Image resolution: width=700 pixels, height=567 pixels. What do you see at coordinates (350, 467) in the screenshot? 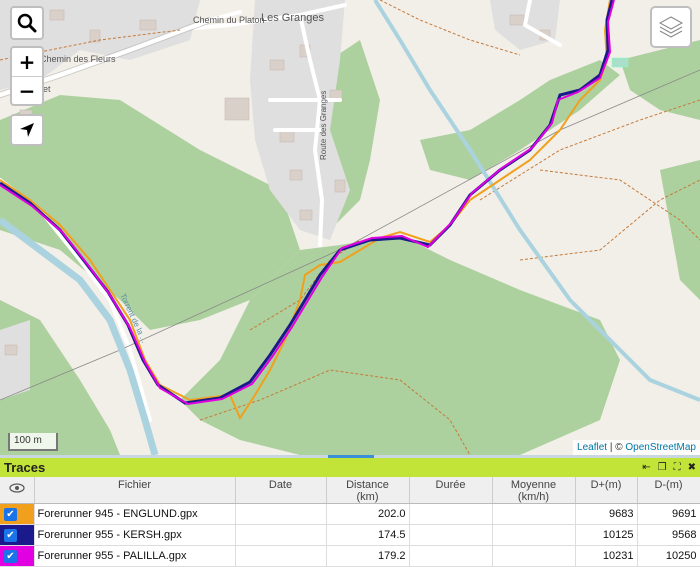
I see `panel-header: Traces ⇤ ❐ ⛶ ✖` at bounding box center [350, 467].